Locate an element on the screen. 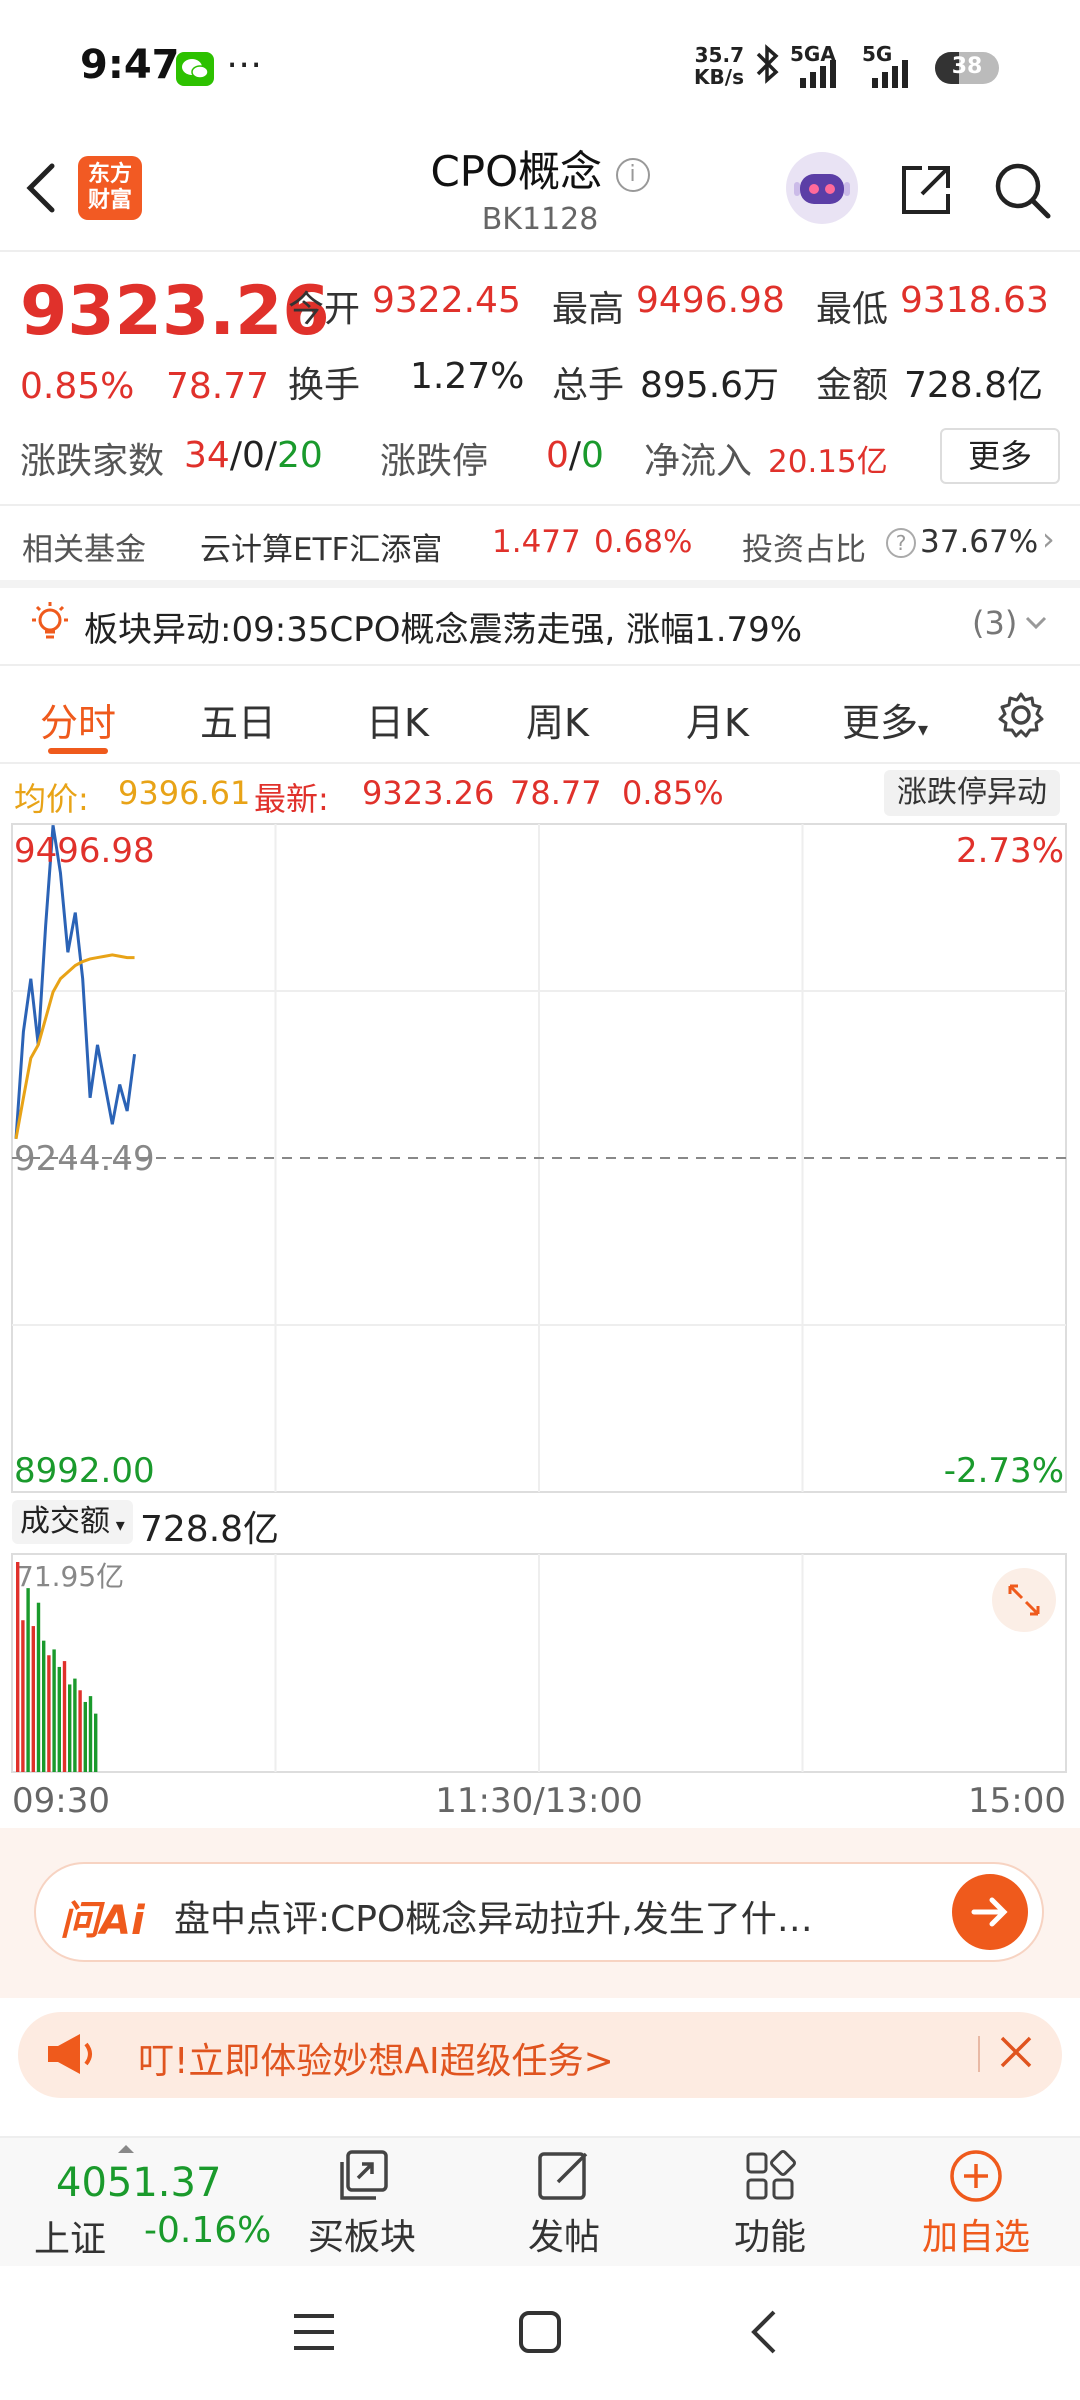  bulb-icon is located at coordinates (50, 622).